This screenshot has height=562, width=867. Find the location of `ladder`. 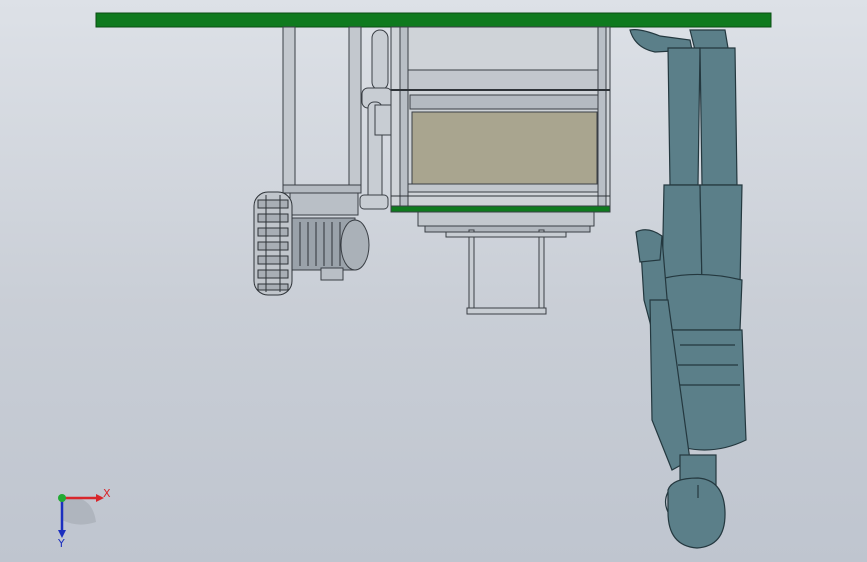

ladder is located at coordinates (506, 272).